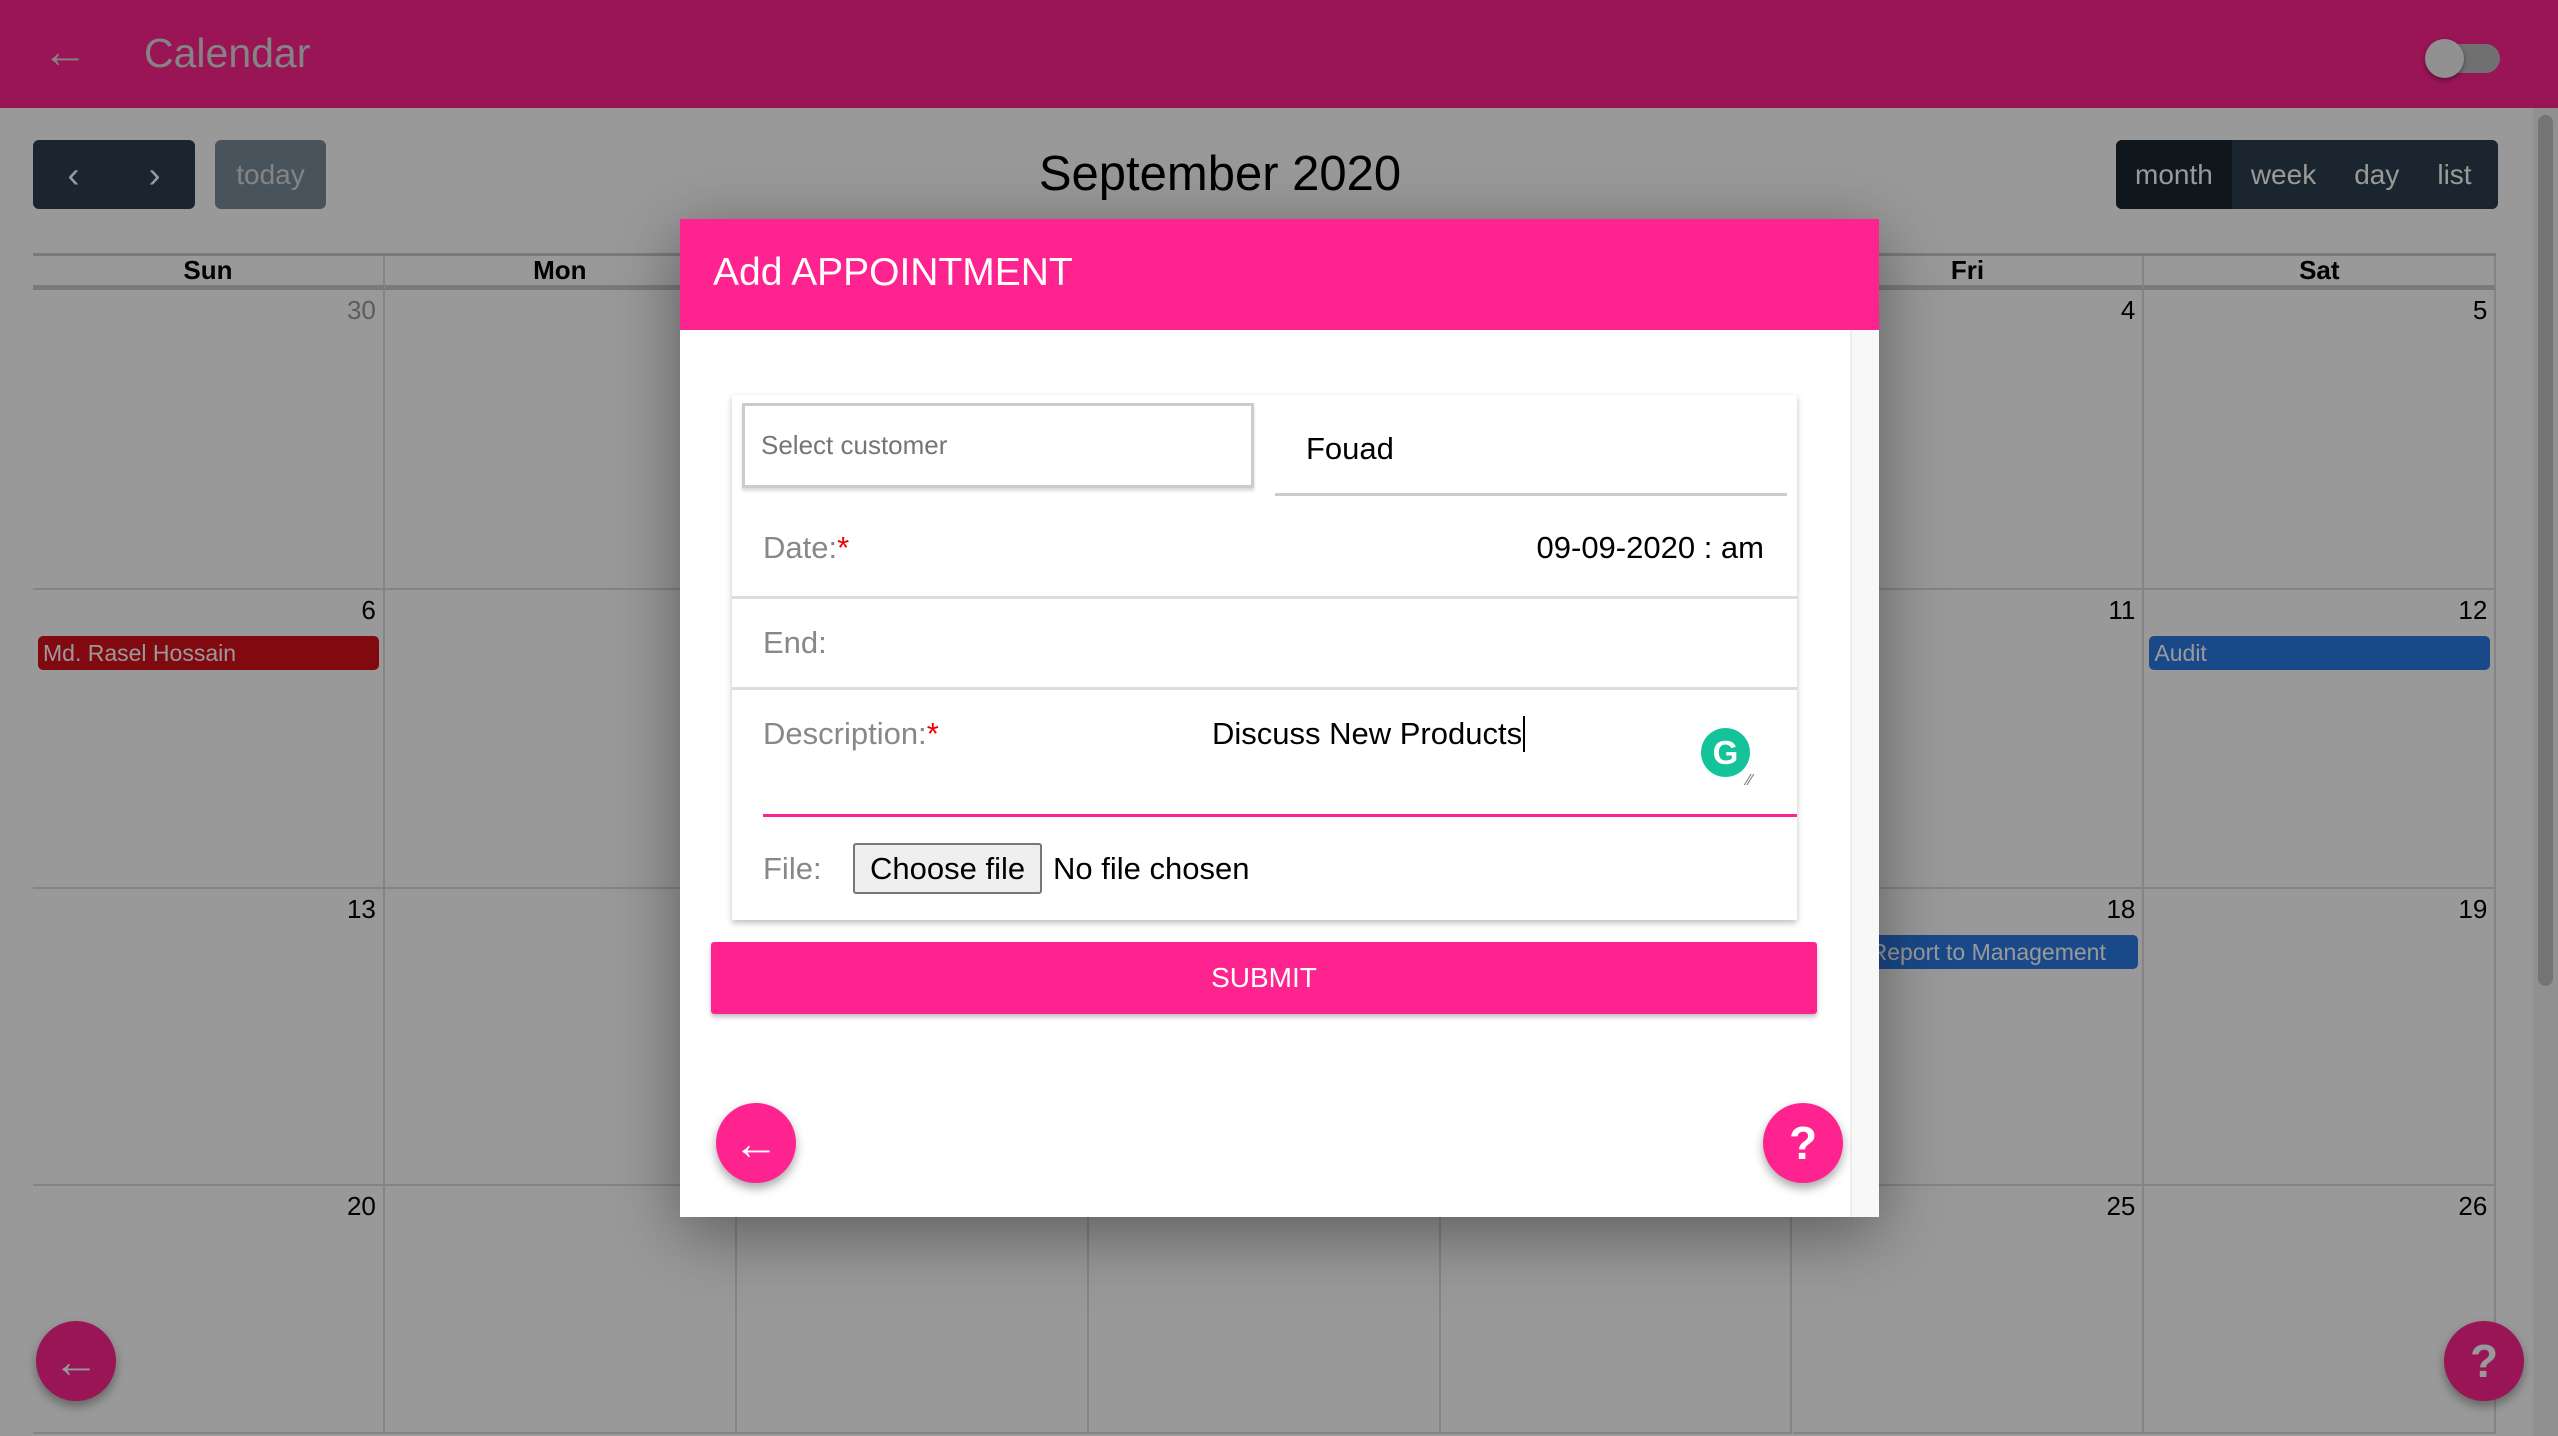 This screenshot has height=1436, width=2558. Describe the element at coordinates (756, 1143) in the screenshot. I see `modal-back-fab: ←` at that location.